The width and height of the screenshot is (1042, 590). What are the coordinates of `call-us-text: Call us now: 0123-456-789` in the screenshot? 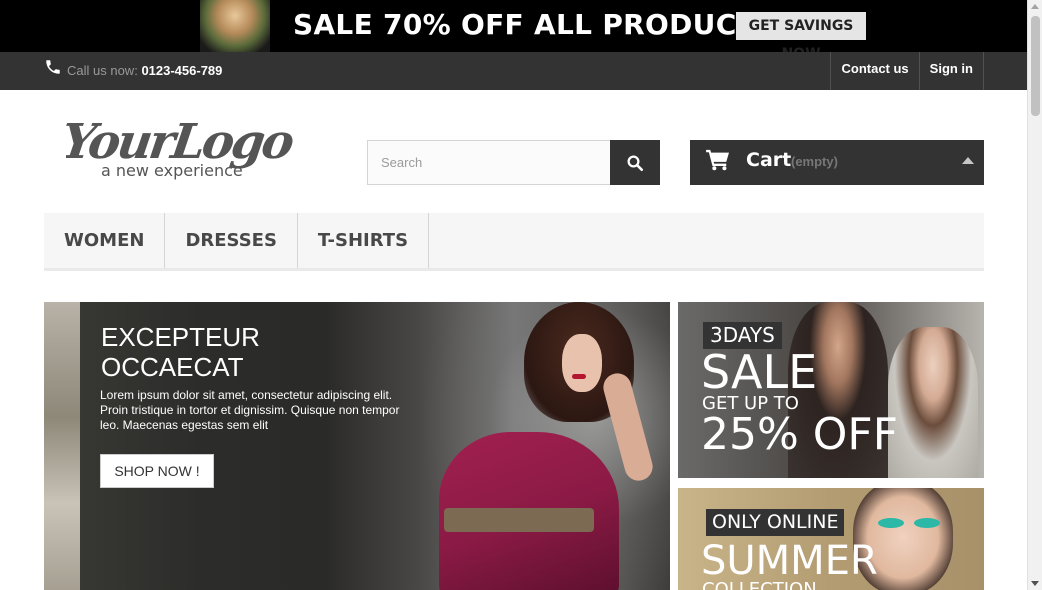 It's located at (144, 70).